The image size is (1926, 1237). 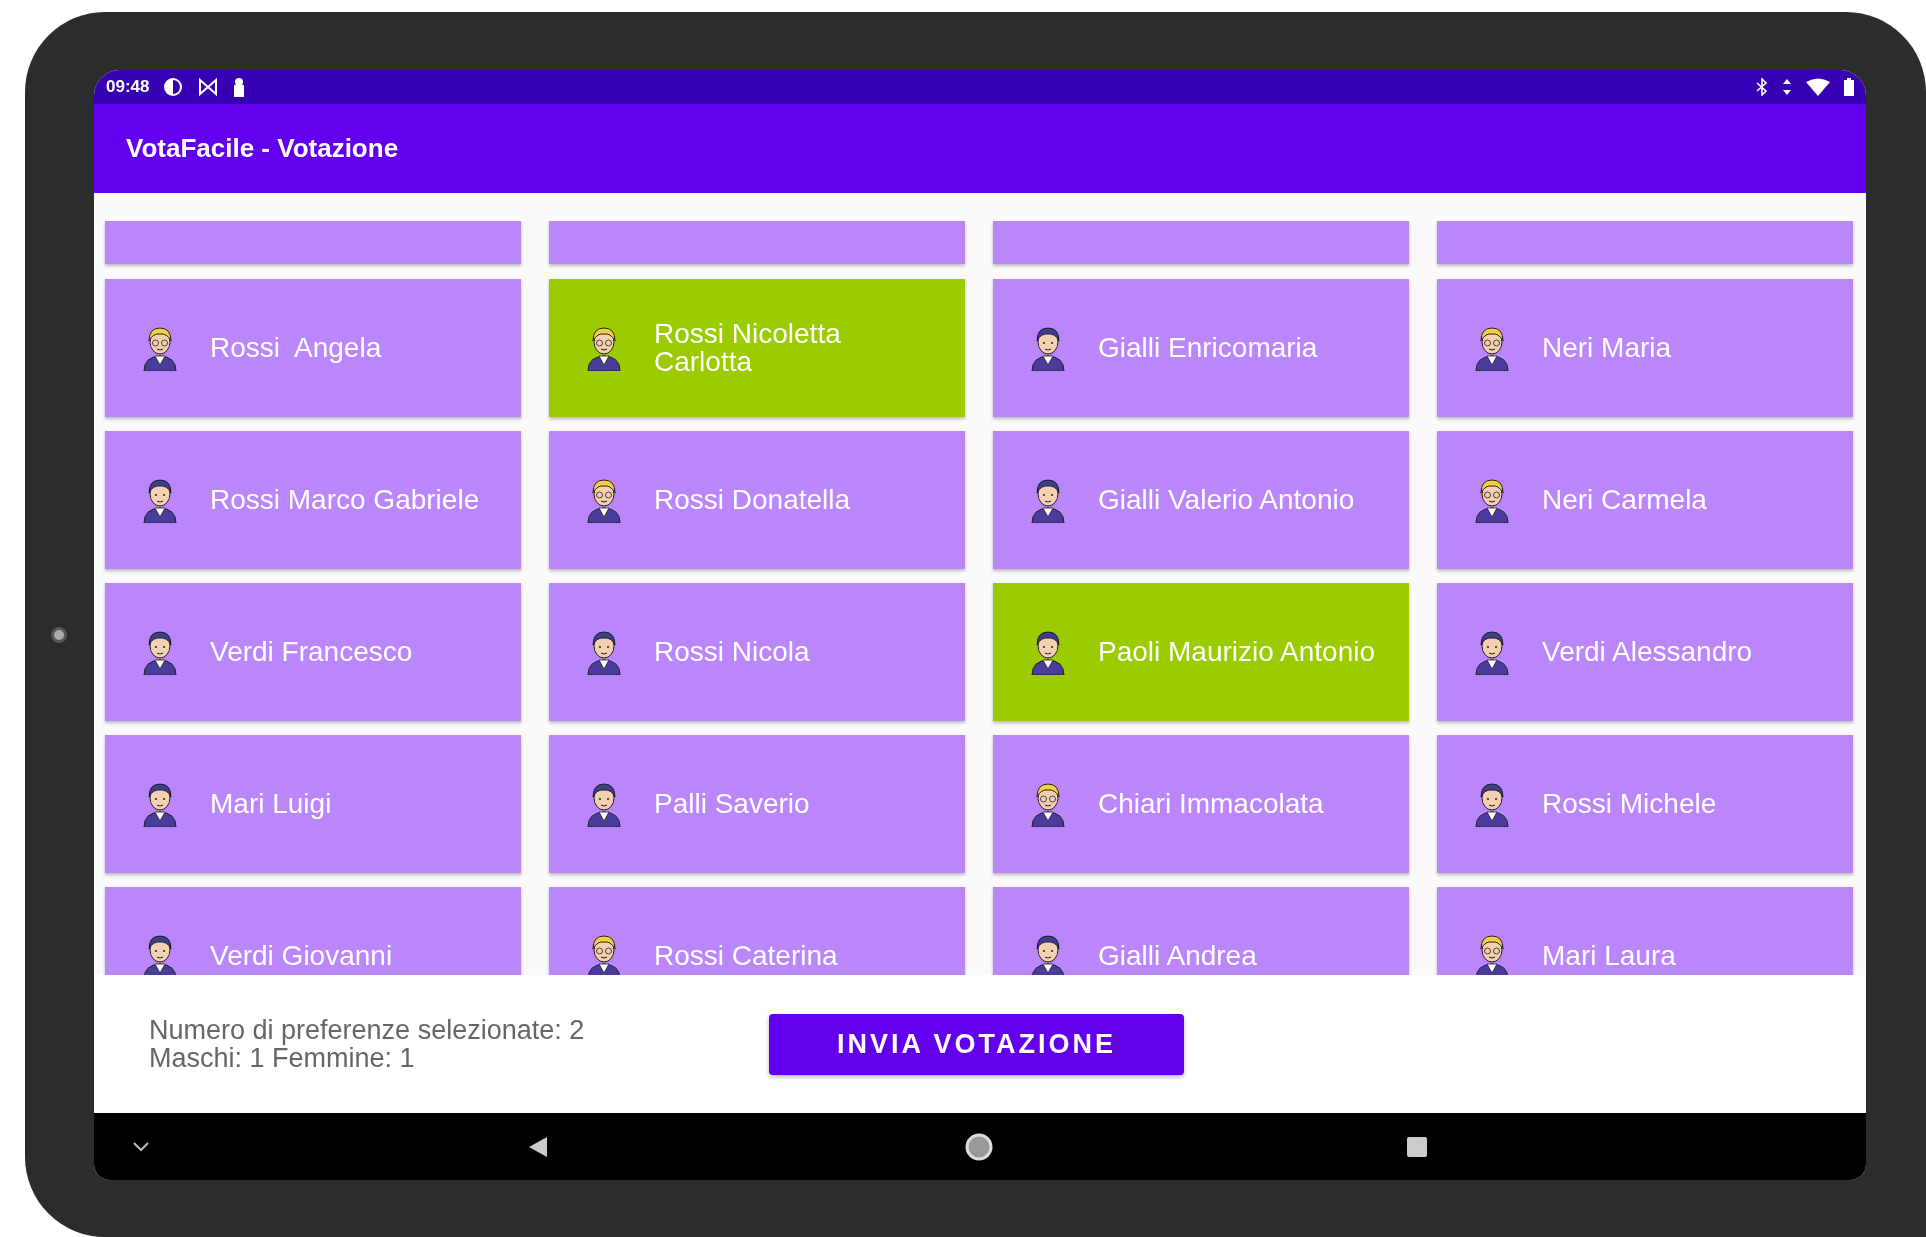 What do you see at coordinates (1849, 87) in the screenshot?
I see `battery-icon` at bounding box center [1849, 87].